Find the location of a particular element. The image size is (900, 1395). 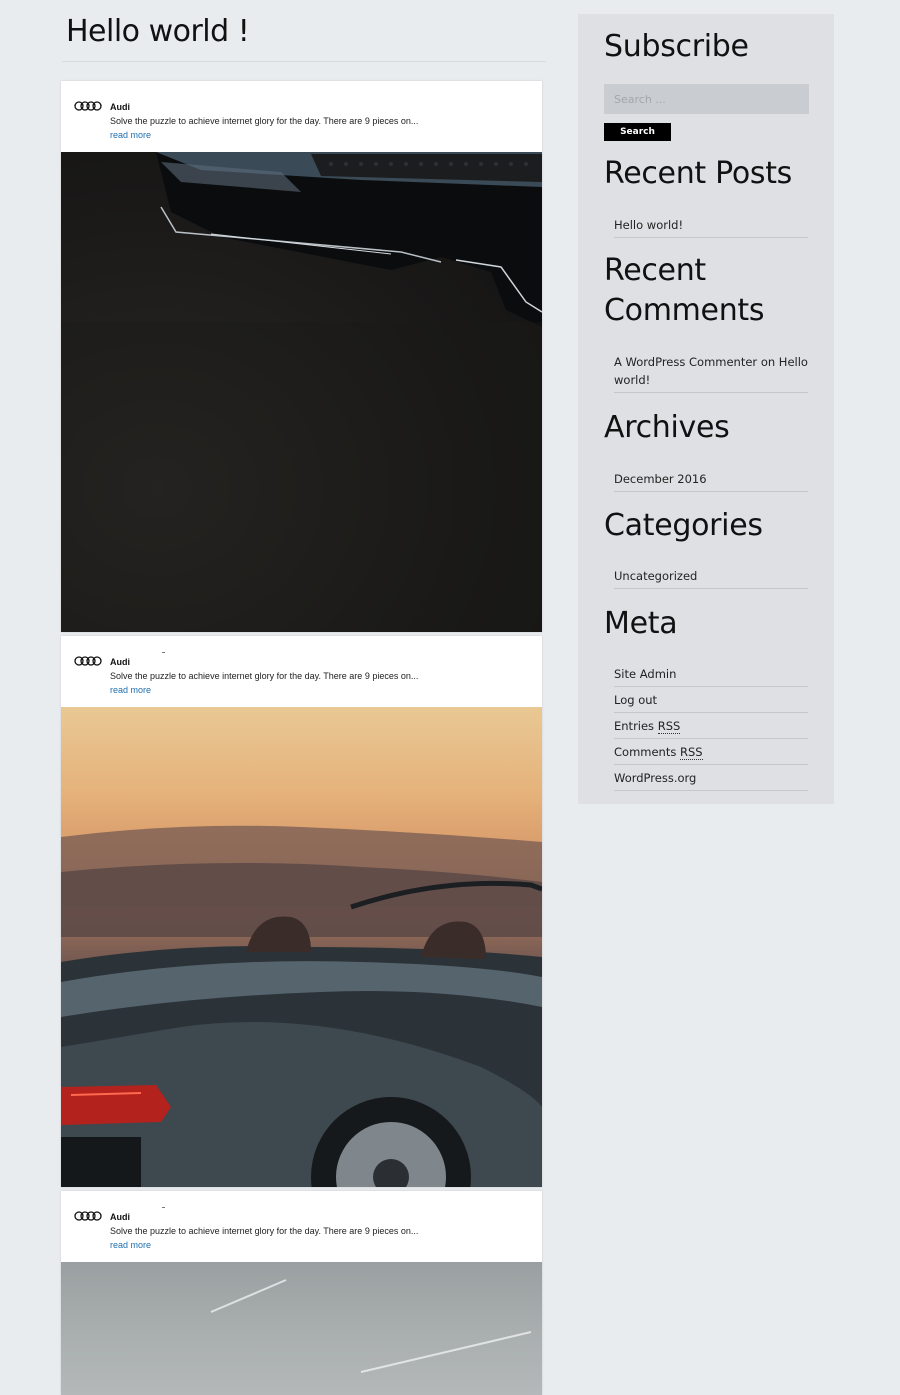

categories-heading: Categories is located at coordinates (683, 525).